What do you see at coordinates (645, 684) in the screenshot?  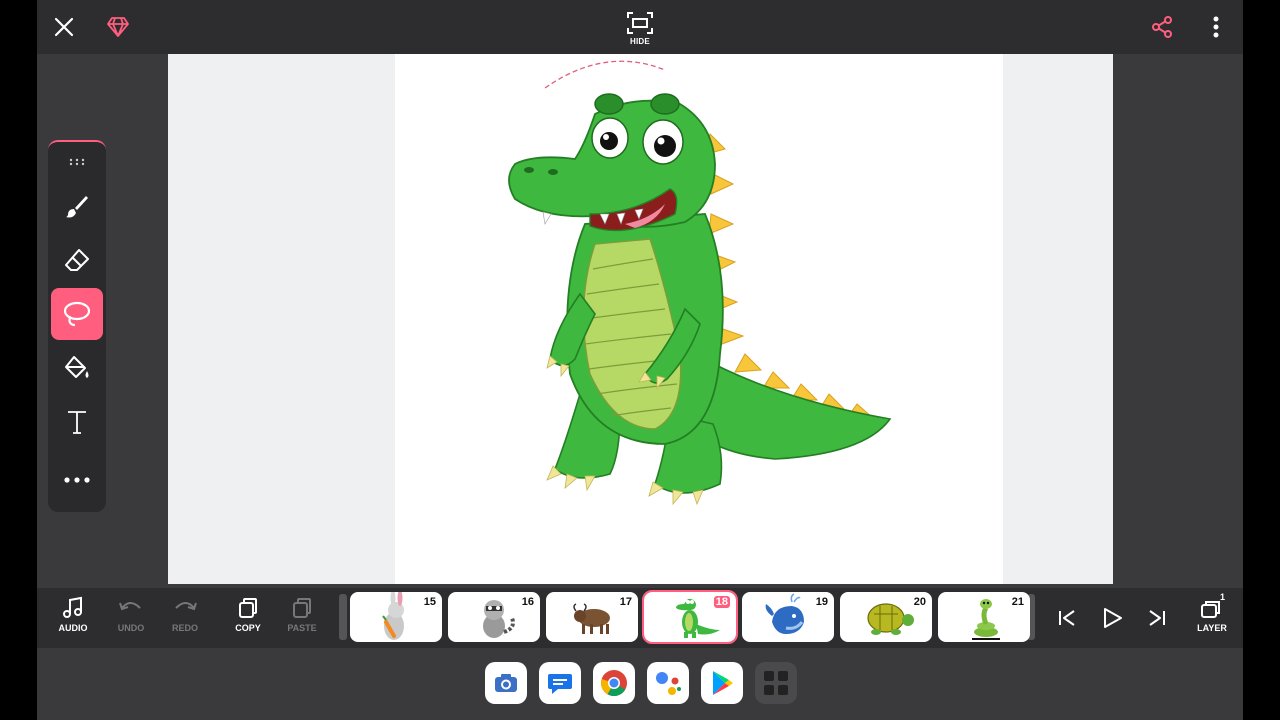 I see `taskbar-dock` at bounding box center [645, 684].